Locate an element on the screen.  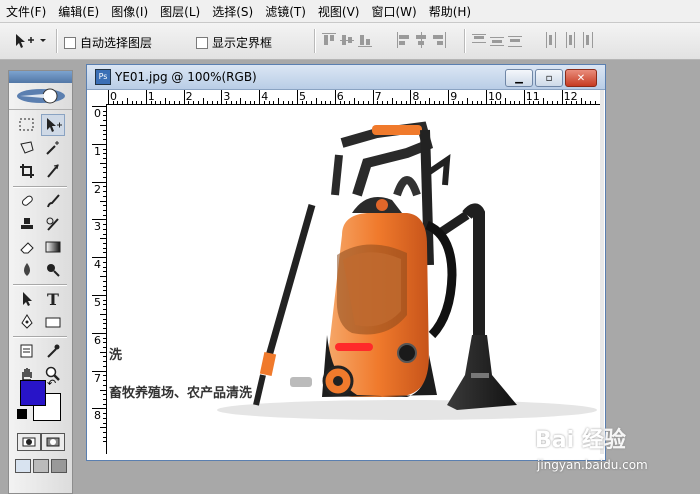
maximize-button: ▫ is located at coordinates (549, 78).